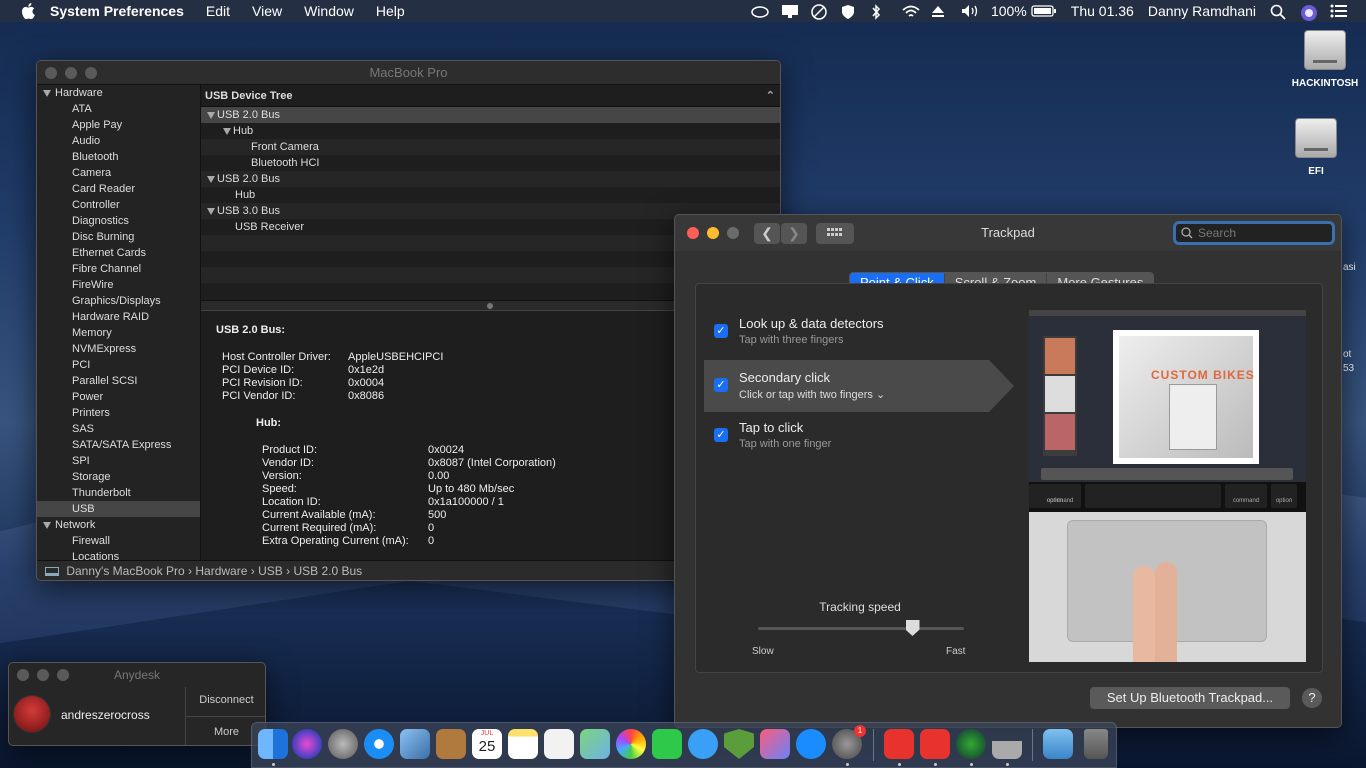 This screenshot has width=1366, height=768. What do you see at coordinates (118, 221) in the screenshot?
I see `sidebar-item-diagnostics: Diagnostics` at bounding box center [118, 221].